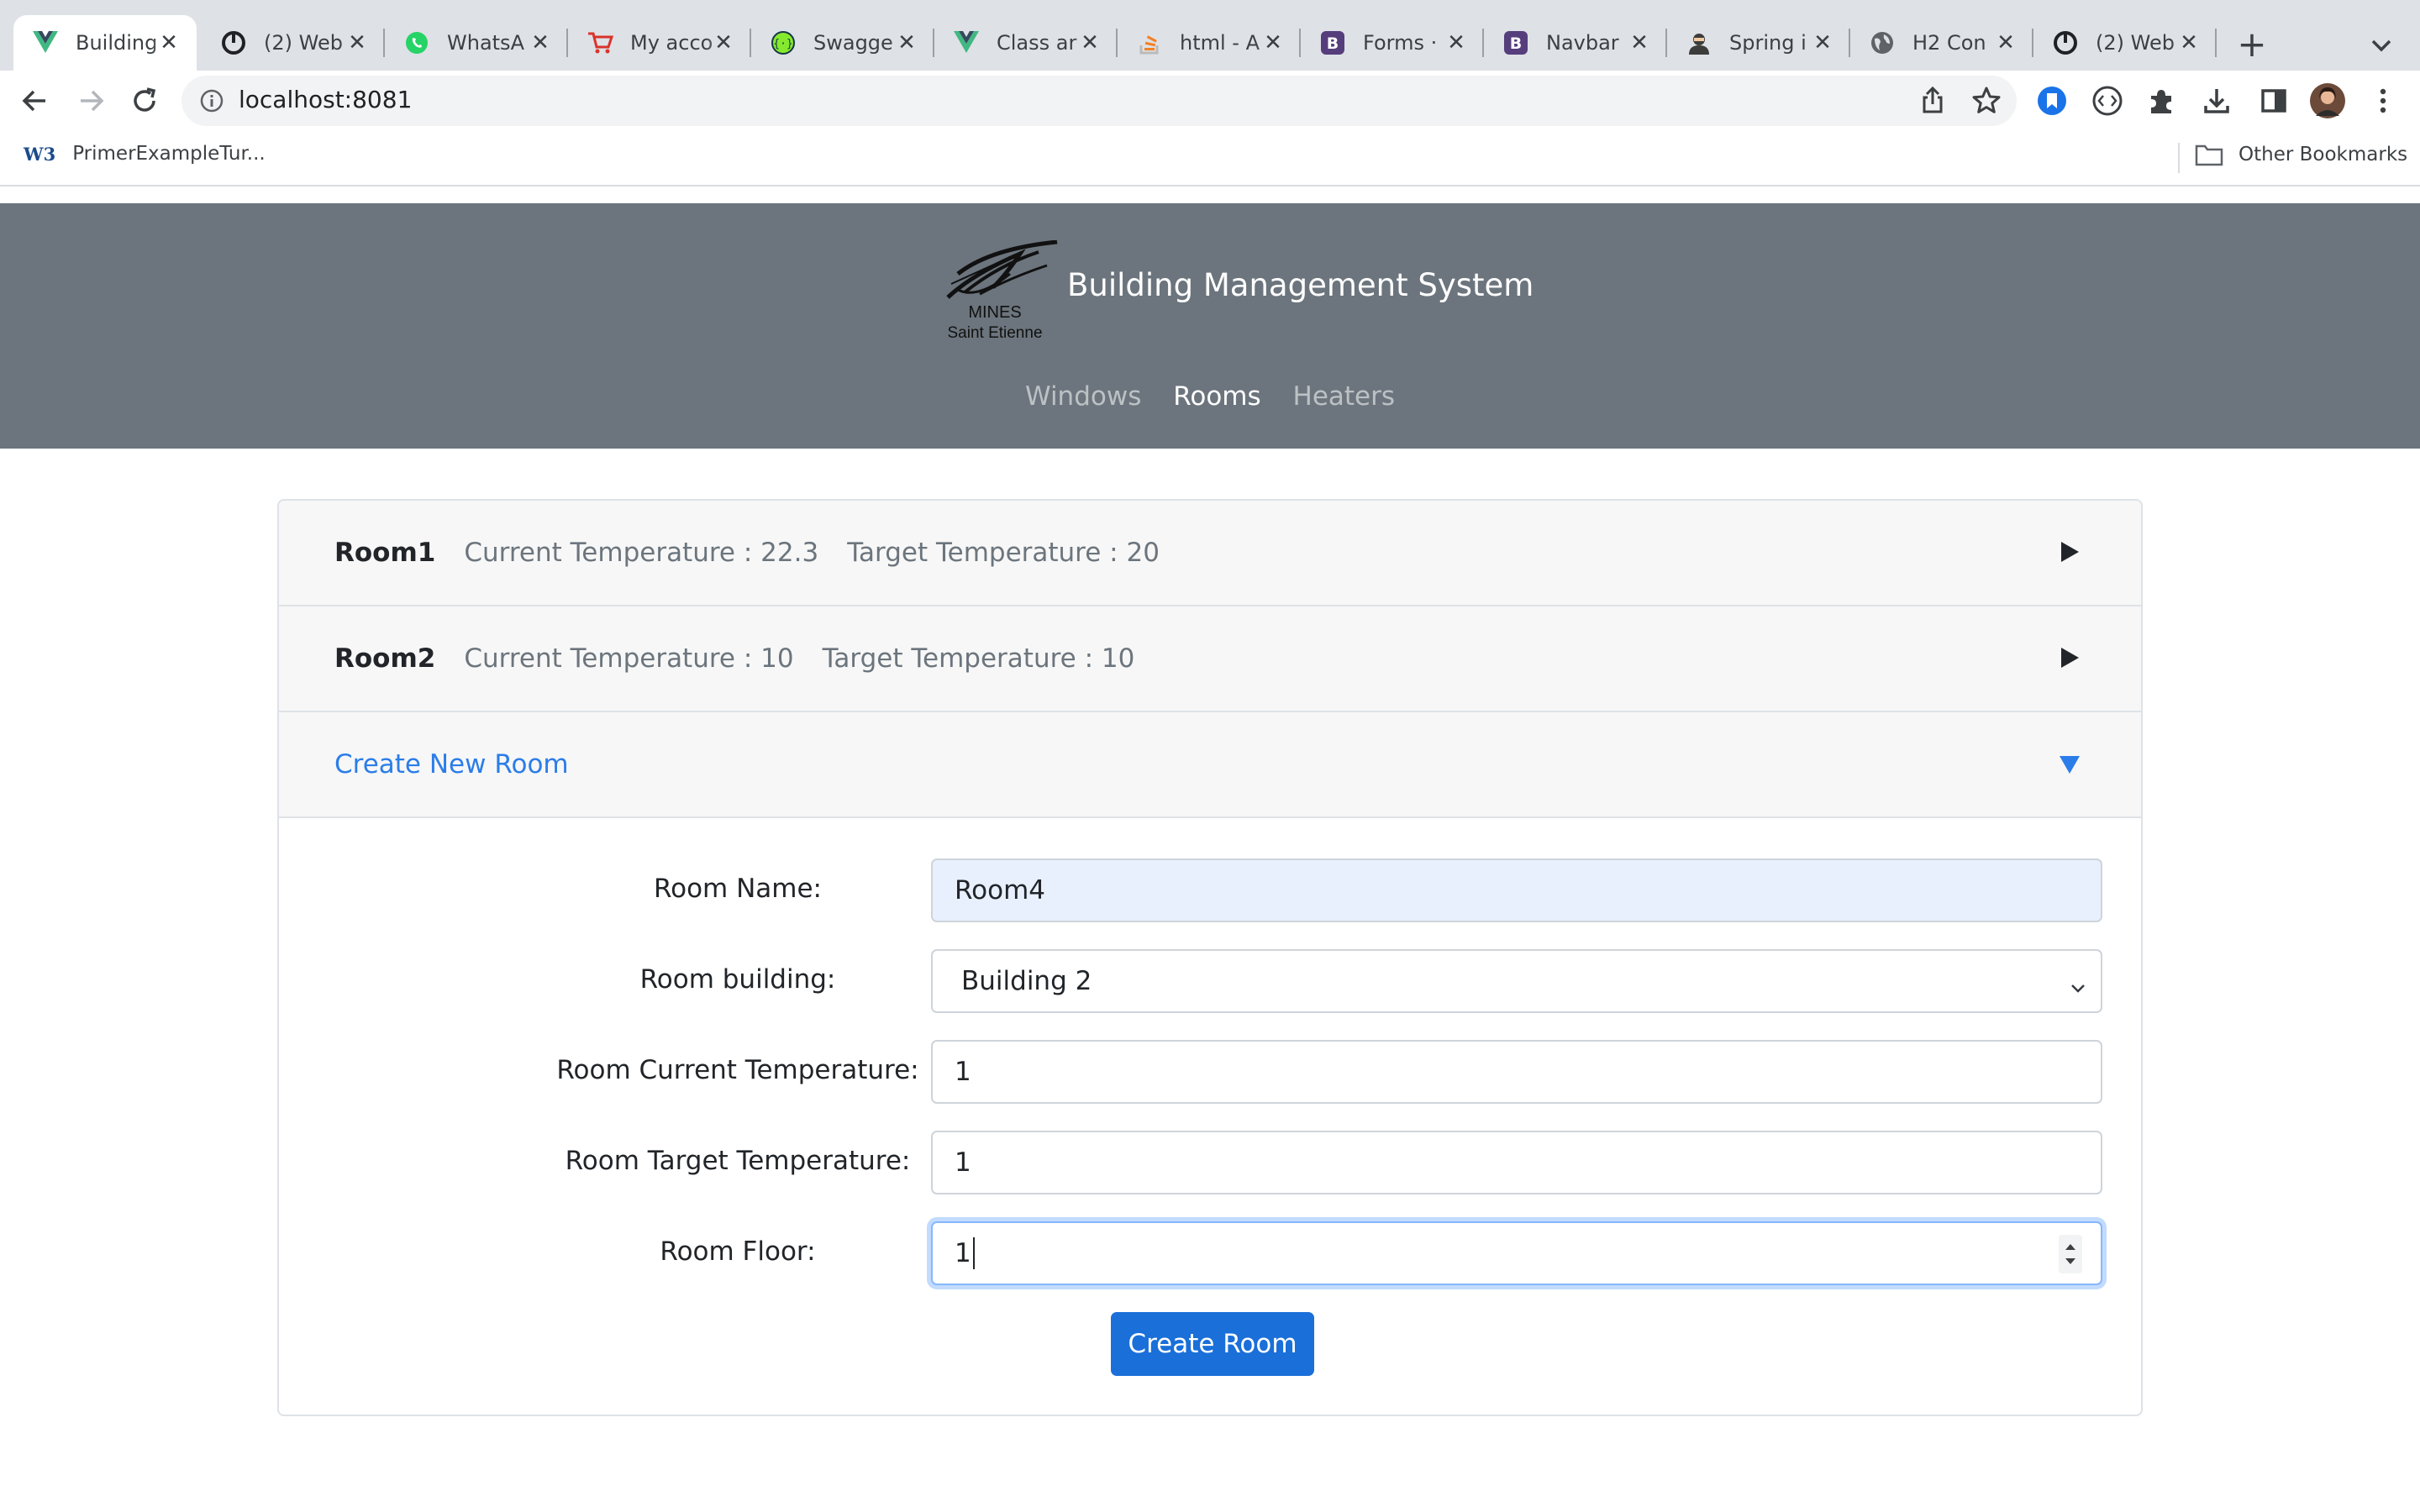  What do you see at coordinates (2216, 100) in the screenshot?
I see `download-icon` at bounding box center [2216, 100].